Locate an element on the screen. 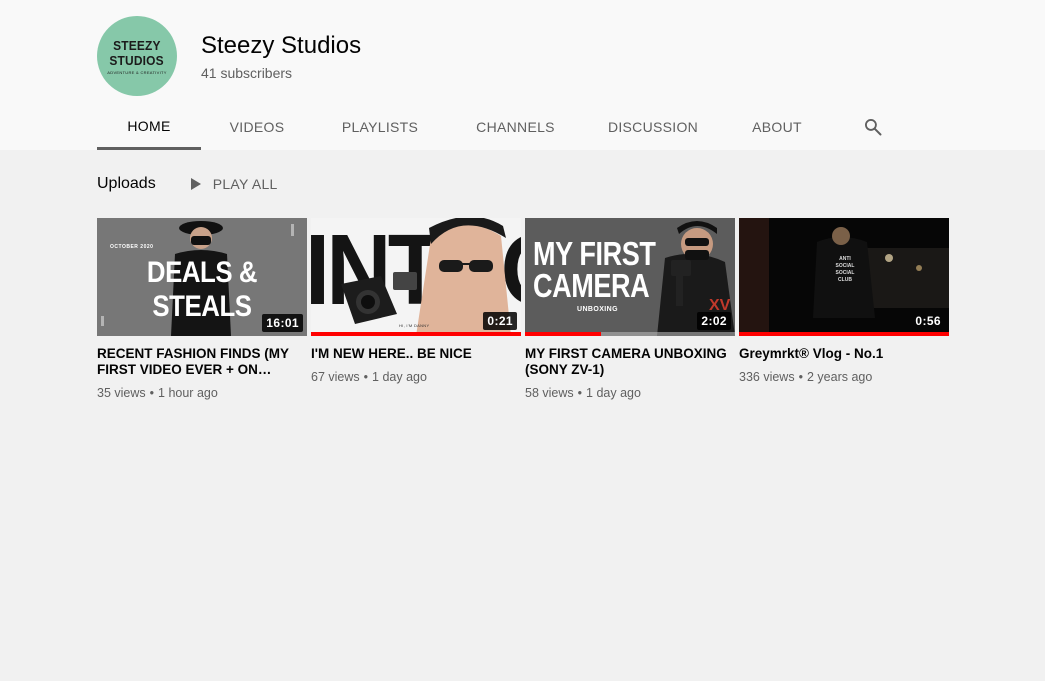 This screenshot has height=681, width=1045. subscriber-count: 41 subscribers is located at coordinates (247, 73).